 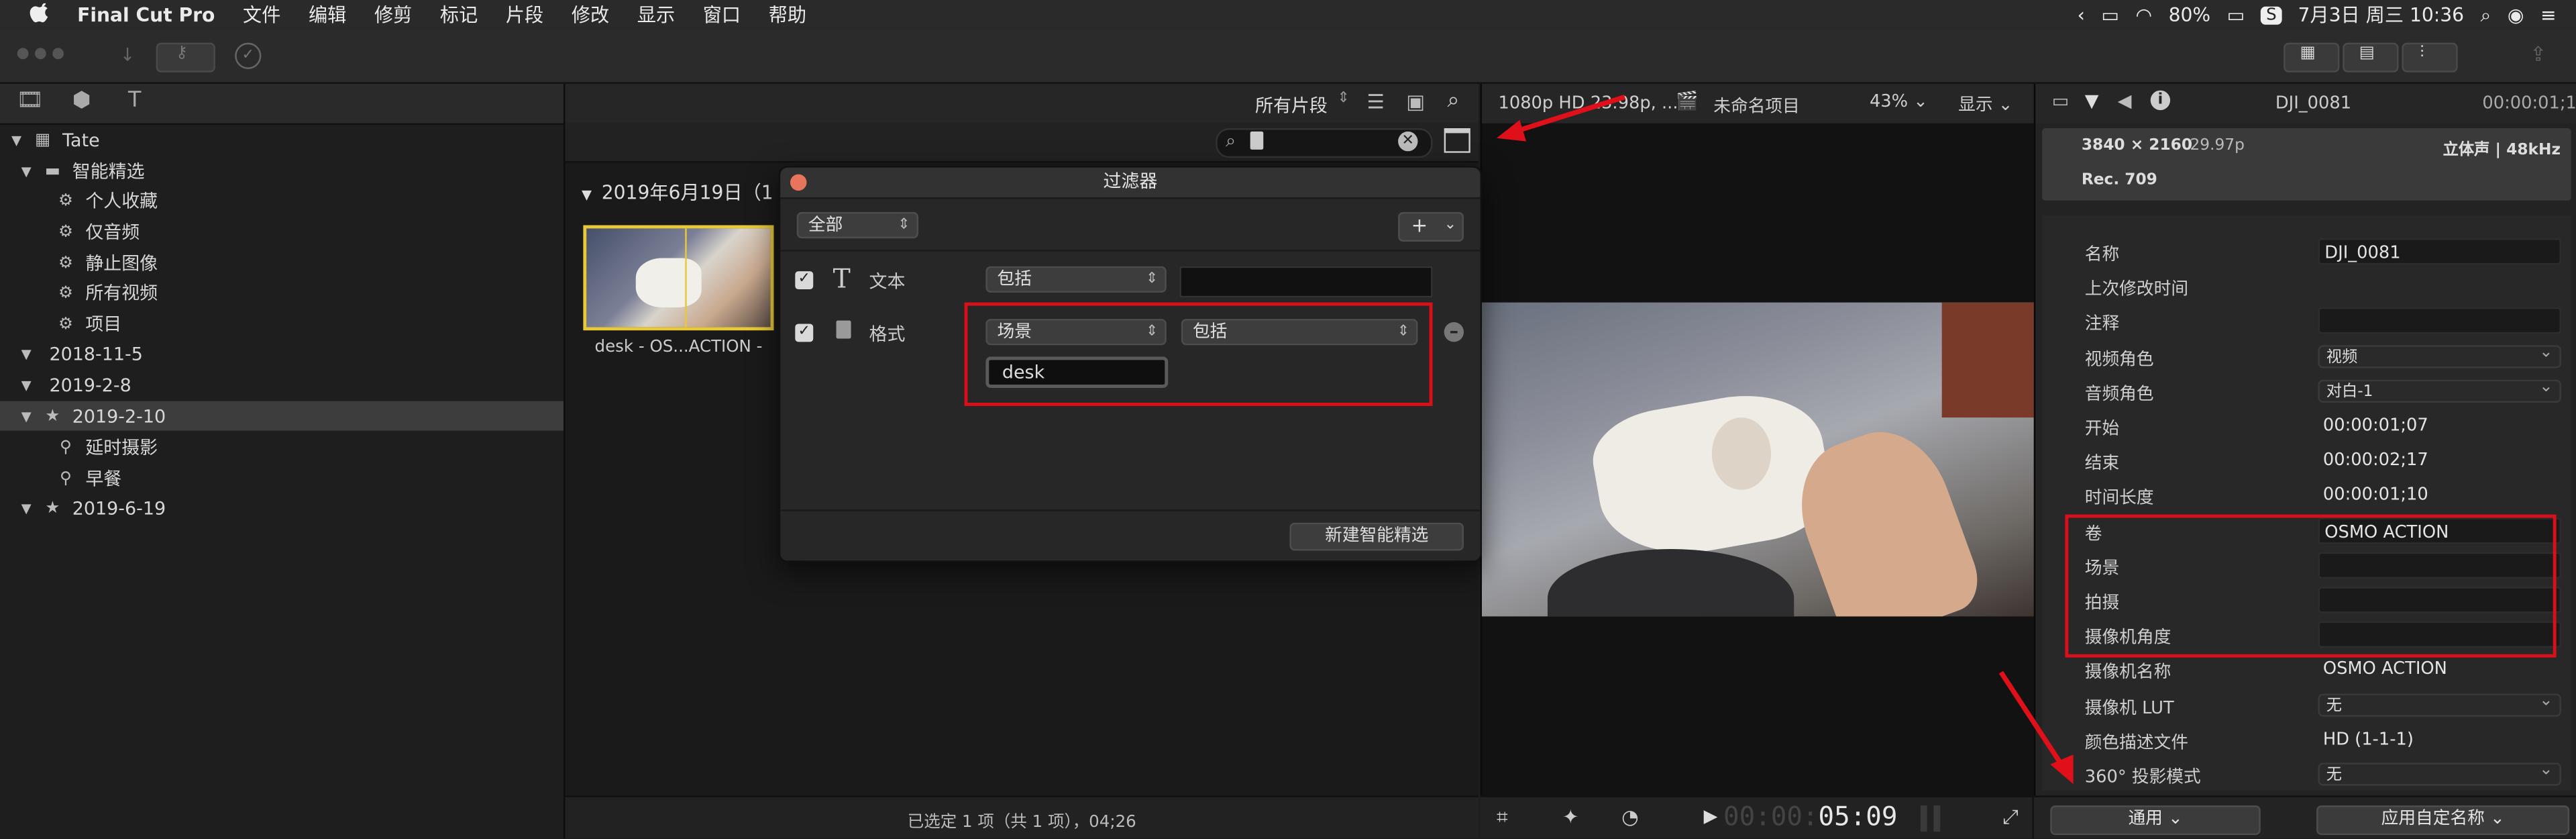 What do you see at coordinates (248, 55) in the screenshot?
I see `check-circle-icon: ✓` at bounding box center [248, 55].